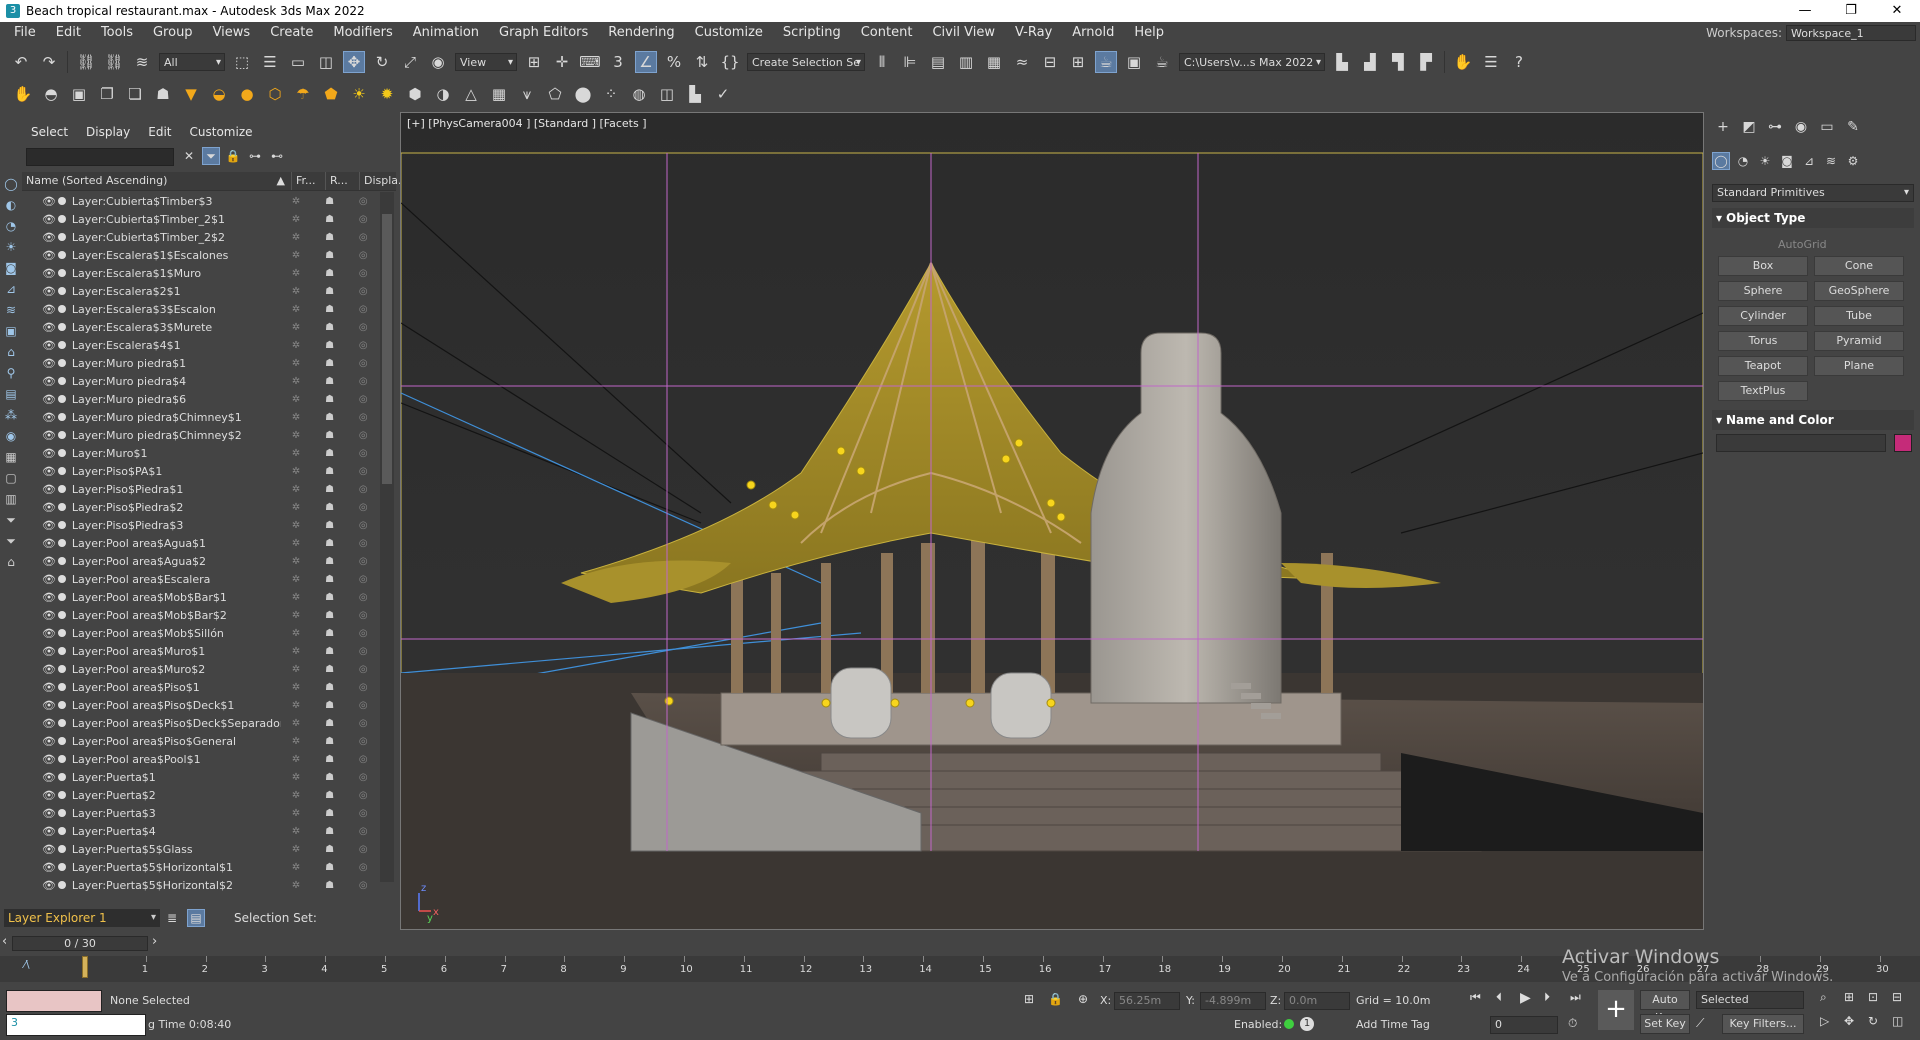 The height and width of the screenshot is (1040, 1920). Describe the element at coordinates (806, 62) in the screenshot. I see `named-selection-dropdown: Create Selection Se` at that location.